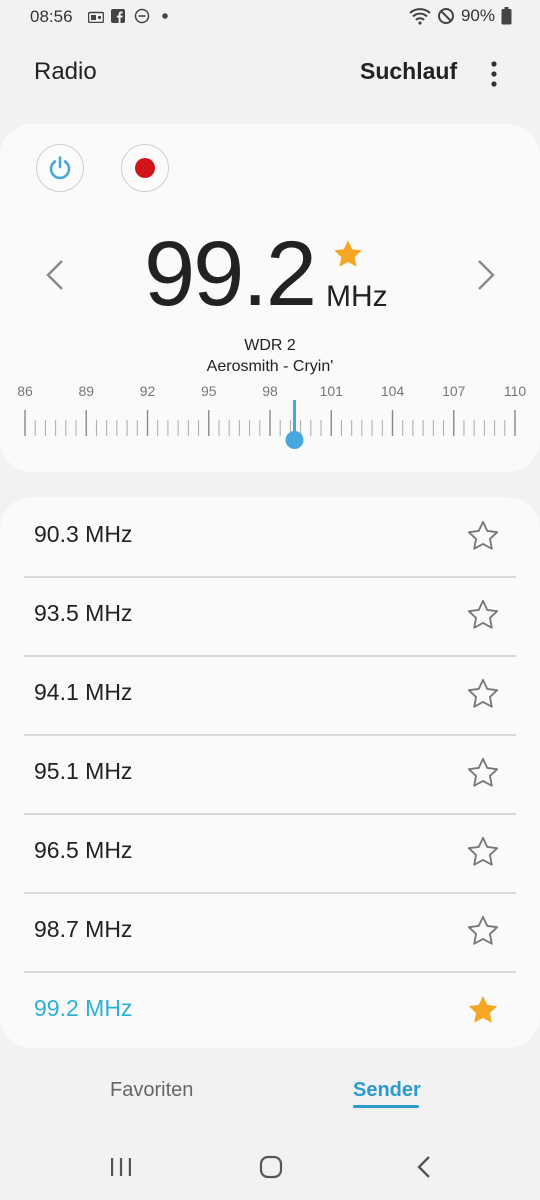 The height and width of the screenshot is (1200, 540). Describe the element at coordinates (270, 852) in the screenshot. I see `station-row: 96.5 MHz` at that location.